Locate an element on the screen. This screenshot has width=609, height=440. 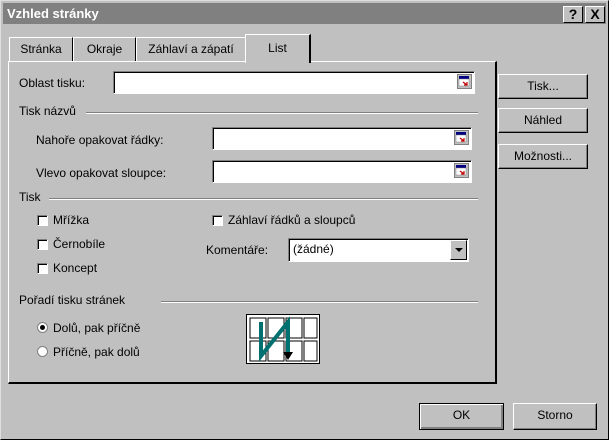
rows-to-repeat-label: Nahoře opakovat řádky: is located at coordinates (100, 140).